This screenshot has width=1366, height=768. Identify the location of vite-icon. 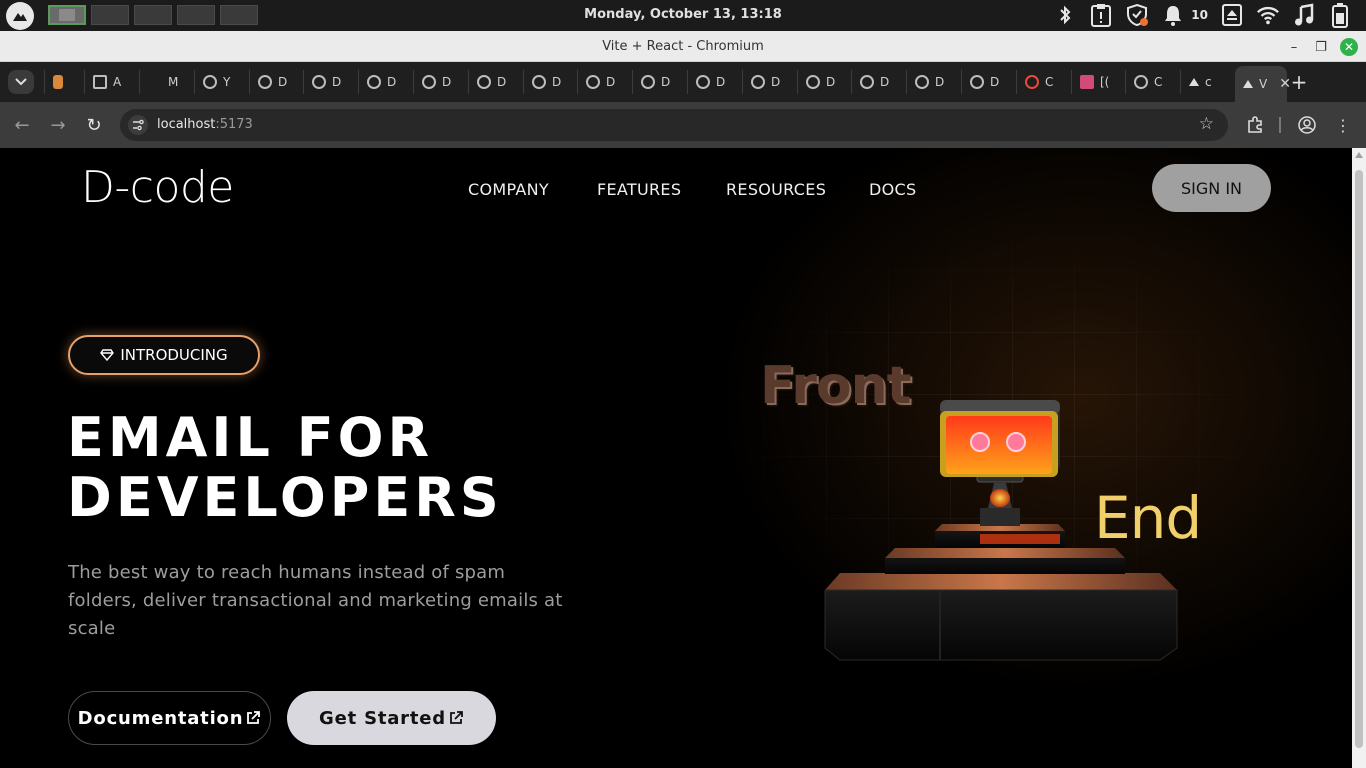
(1248, 84).